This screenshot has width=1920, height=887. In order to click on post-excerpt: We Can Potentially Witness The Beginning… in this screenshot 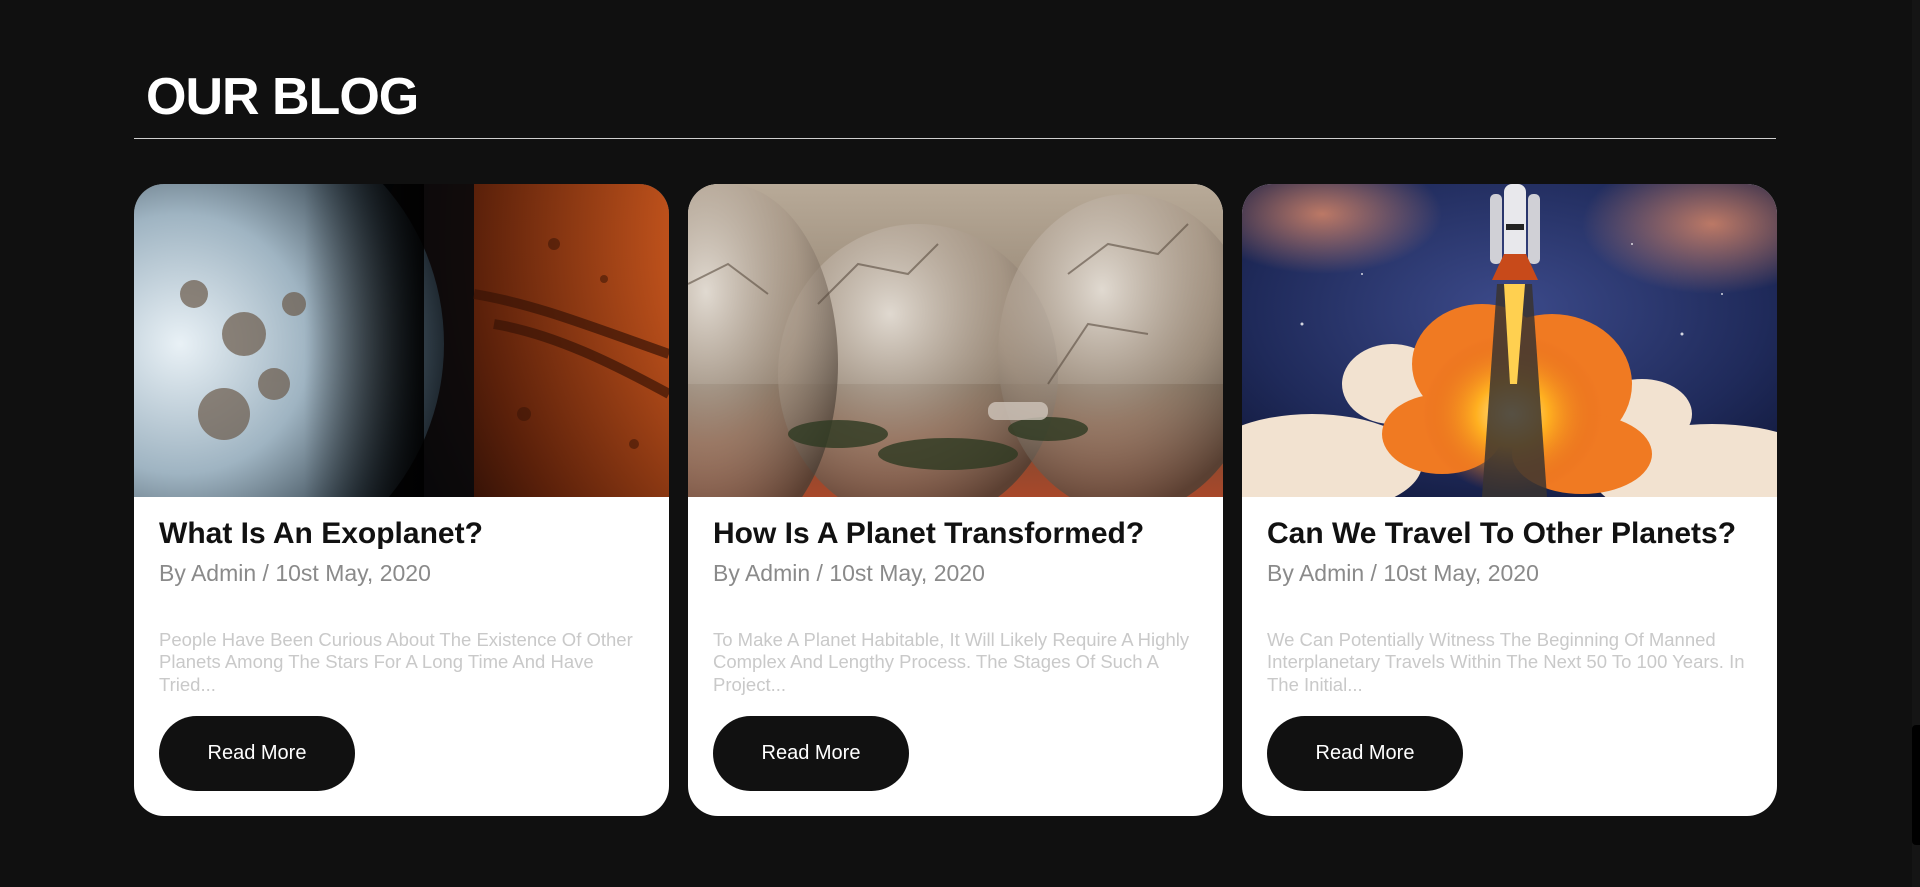, I will do `click(1506, 661)`.